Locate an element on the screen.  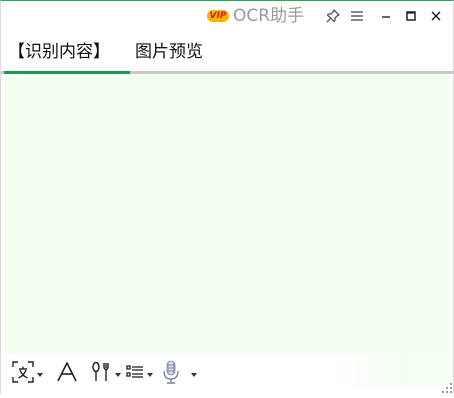
microphone-icon is located at coordinates (171, 374).